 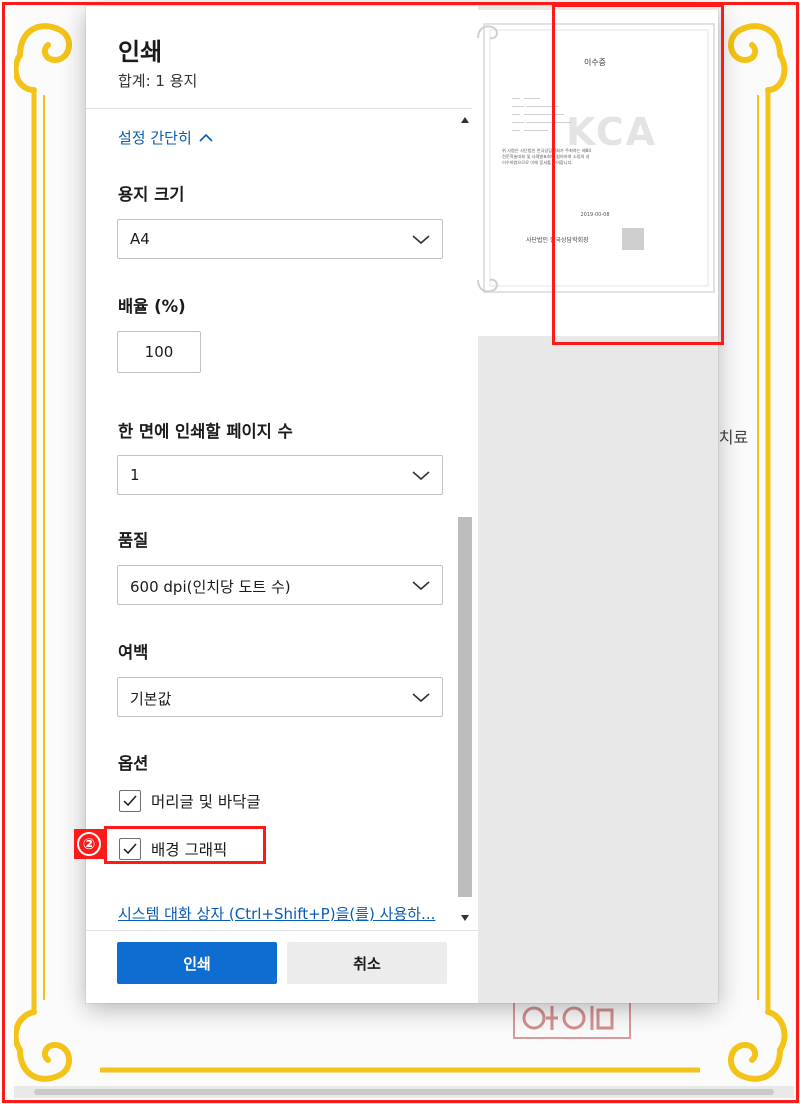 What do you see at coordinates (282, 967) in the screenshot?
I see `dialog-footer: 인쇄 취소` at bounding box center [282, 967].